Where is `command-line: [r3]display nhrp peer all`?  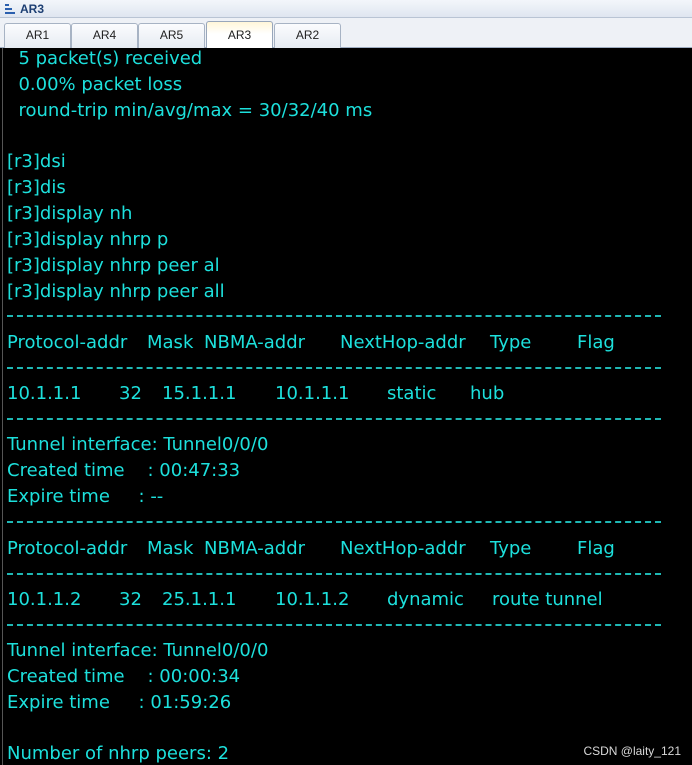 command-line: [r3]display nhrp peer all is located at coordinates (116, 291).